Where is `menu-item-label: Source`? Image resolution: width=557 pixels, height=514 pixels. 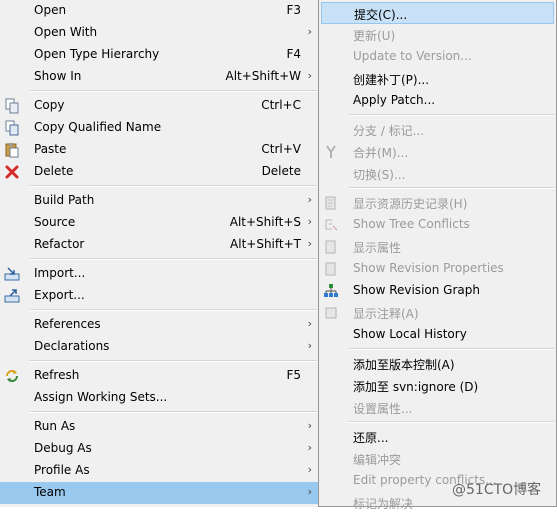
menu-item-label: Source is located at coordinates (55, 222).